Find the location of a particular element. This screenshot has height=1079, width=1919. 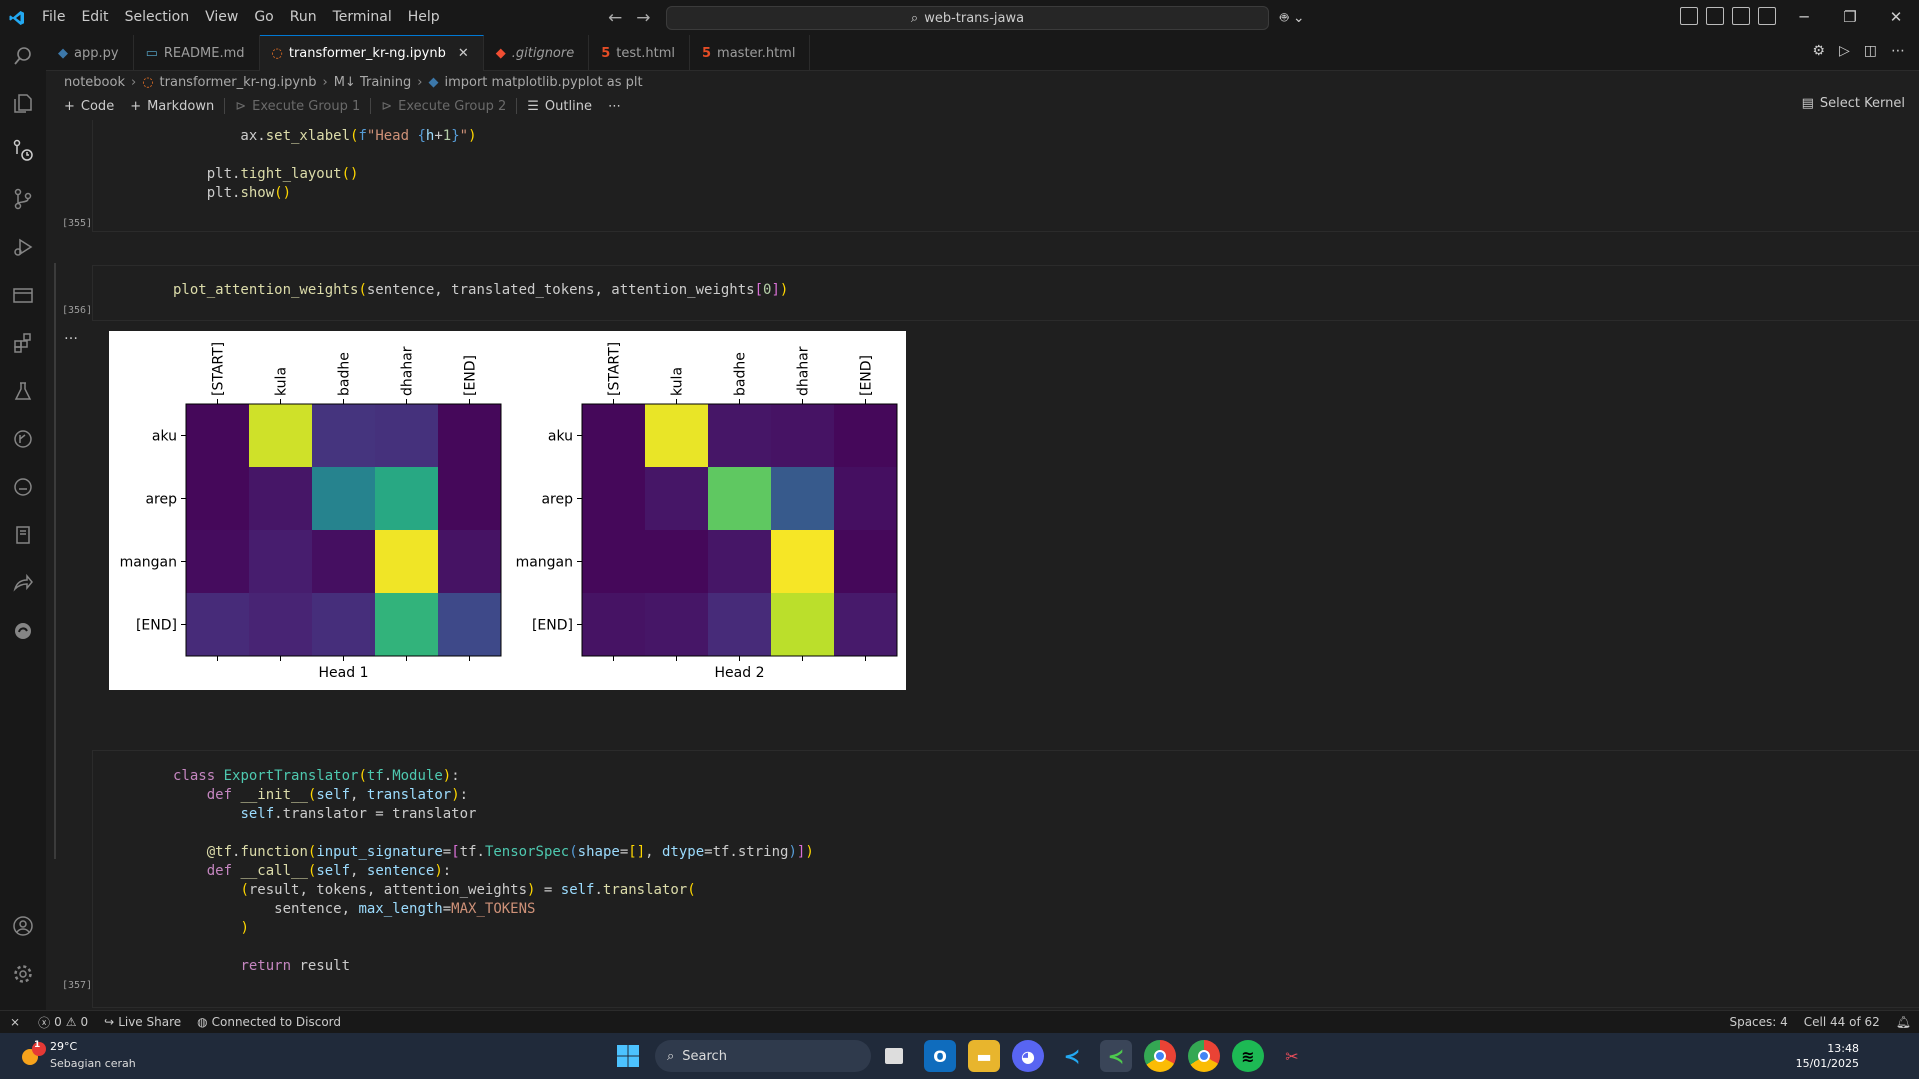

discord-status: ◍ Connected to Discord is located at coordinates (269, 1022).